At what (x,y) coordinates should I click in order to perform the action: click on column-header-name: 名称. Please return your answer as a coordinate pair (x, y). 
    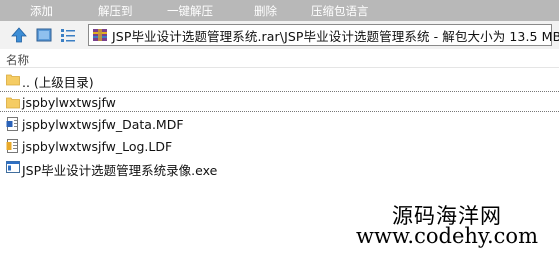
    Looking at the image, I should click on (17, 60).